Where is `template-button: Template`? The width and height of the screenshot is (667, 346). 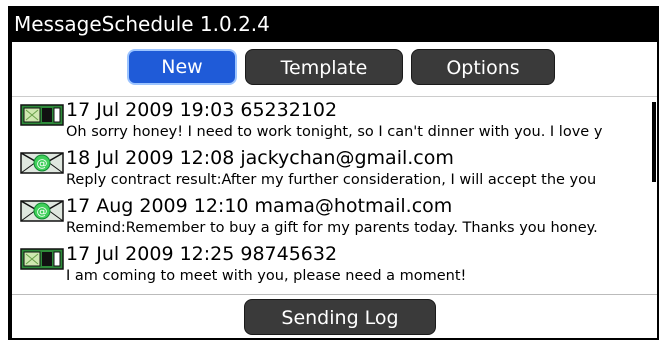 template-button: Template is located at coordinates (324, 67).